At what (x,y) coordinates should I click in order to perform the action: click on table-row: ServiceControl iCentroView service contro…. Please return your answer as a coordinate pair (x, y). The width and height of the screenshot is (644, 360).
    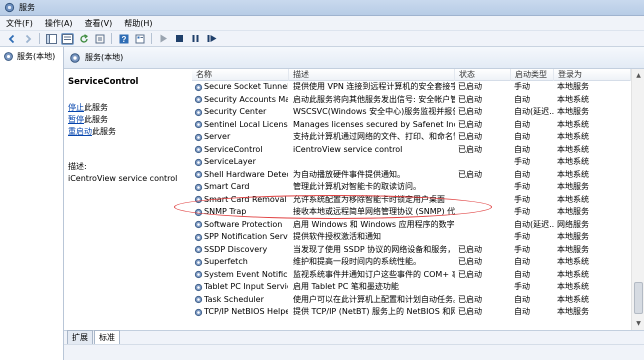
    Looking at the image, I should click on (411, 150).